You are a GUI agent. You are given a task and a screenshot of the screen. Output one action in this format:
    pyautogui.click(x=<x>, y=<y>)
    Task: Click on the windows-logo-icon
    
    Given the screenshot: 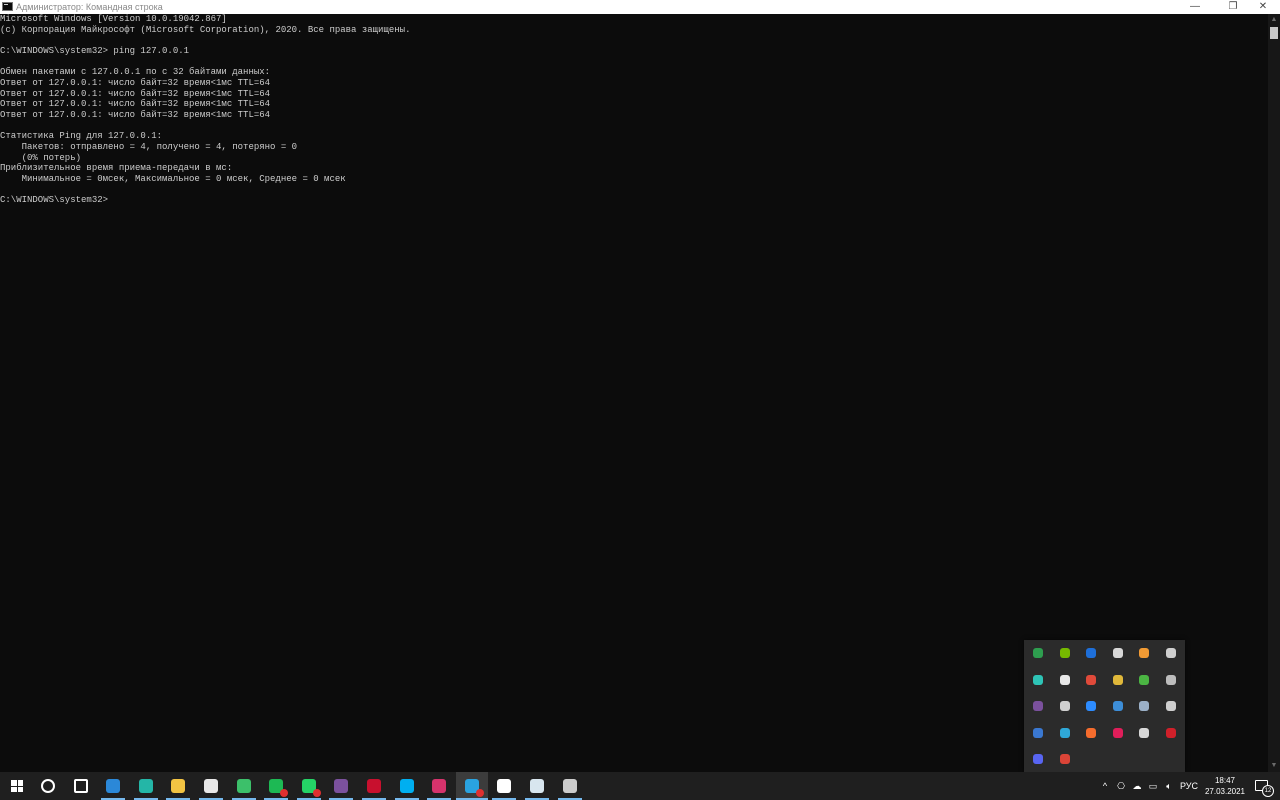 What is the action you would take?
    pyautogui.click(x=17, y=786)
    